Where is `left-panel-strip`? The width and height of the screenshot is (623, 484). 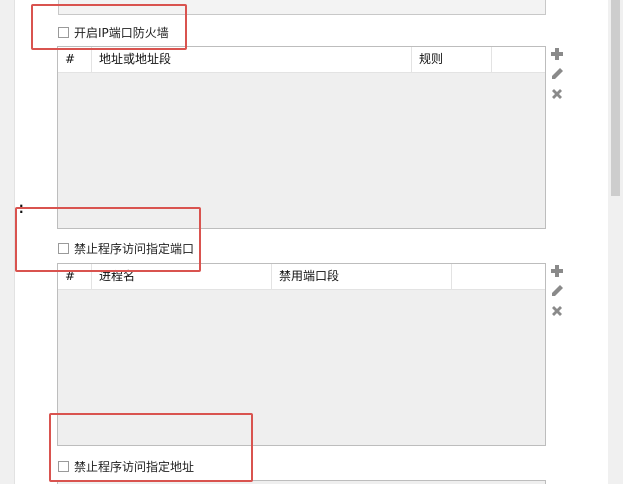 left-panel-strip is located at coordinates (7, 242).